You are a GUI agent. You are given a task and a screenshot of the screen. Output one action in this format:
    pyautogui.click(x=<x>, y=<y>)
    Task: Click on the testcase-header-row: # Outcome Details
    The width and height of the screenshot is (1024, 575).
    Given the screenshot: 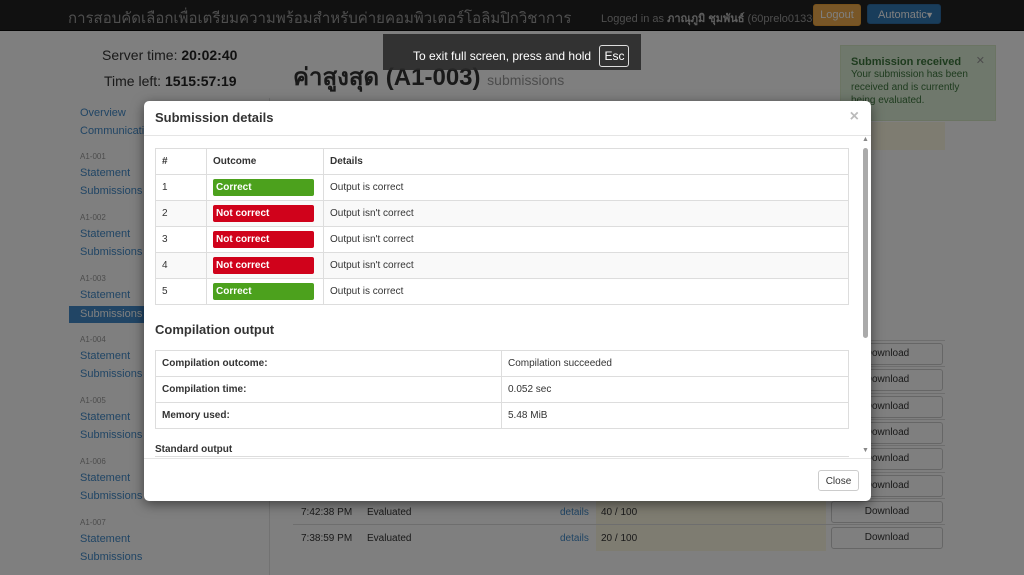 What is the action you would take?
    pyautogui.click(x=502, y=161)
    